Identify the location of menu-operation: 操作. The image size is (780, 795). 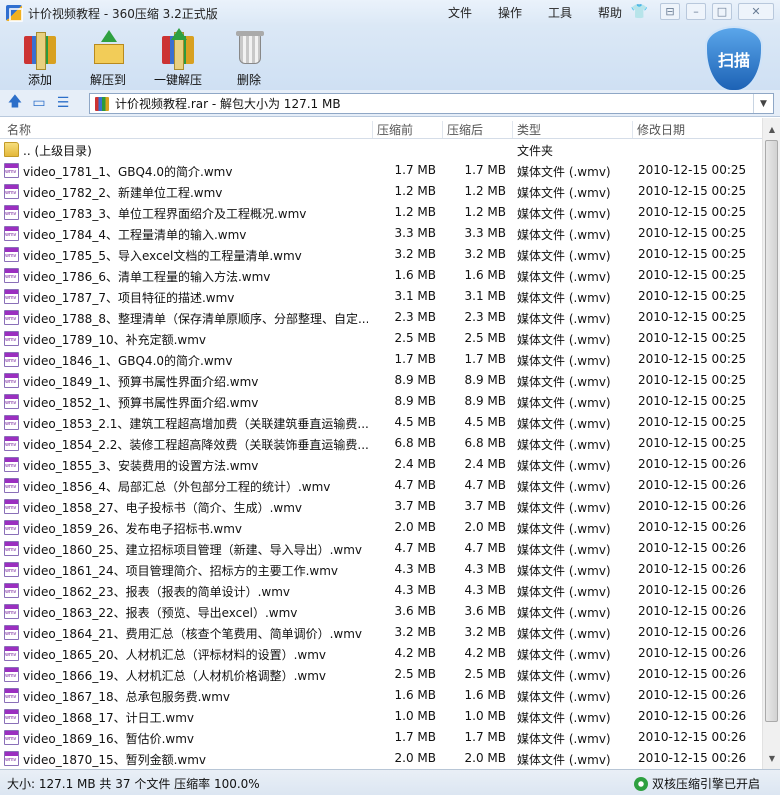
(510, 12).